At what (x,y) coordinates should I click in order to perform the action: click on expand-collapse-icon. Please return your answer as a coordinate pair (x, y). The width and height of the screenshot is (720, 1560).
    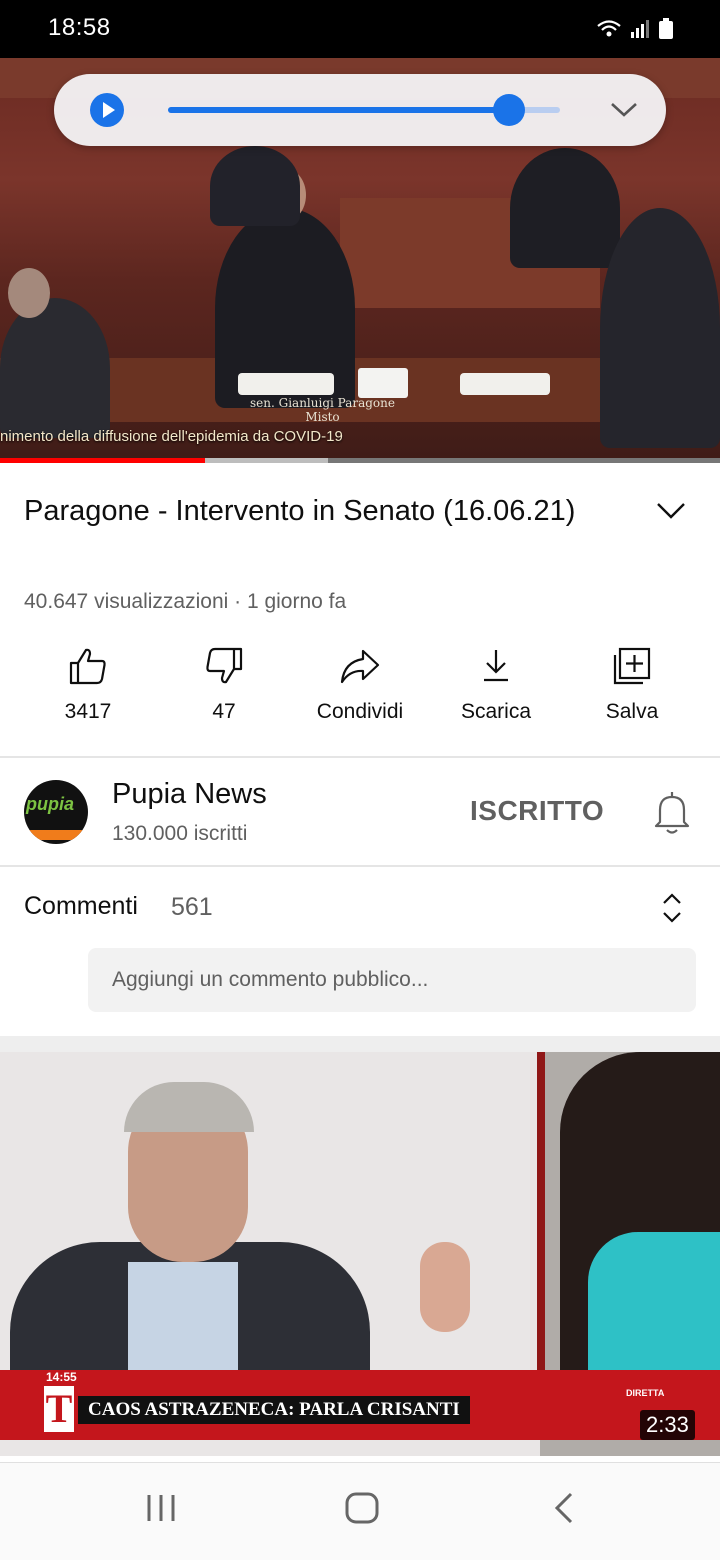
    Looking at the image, I should click on (672, 908).